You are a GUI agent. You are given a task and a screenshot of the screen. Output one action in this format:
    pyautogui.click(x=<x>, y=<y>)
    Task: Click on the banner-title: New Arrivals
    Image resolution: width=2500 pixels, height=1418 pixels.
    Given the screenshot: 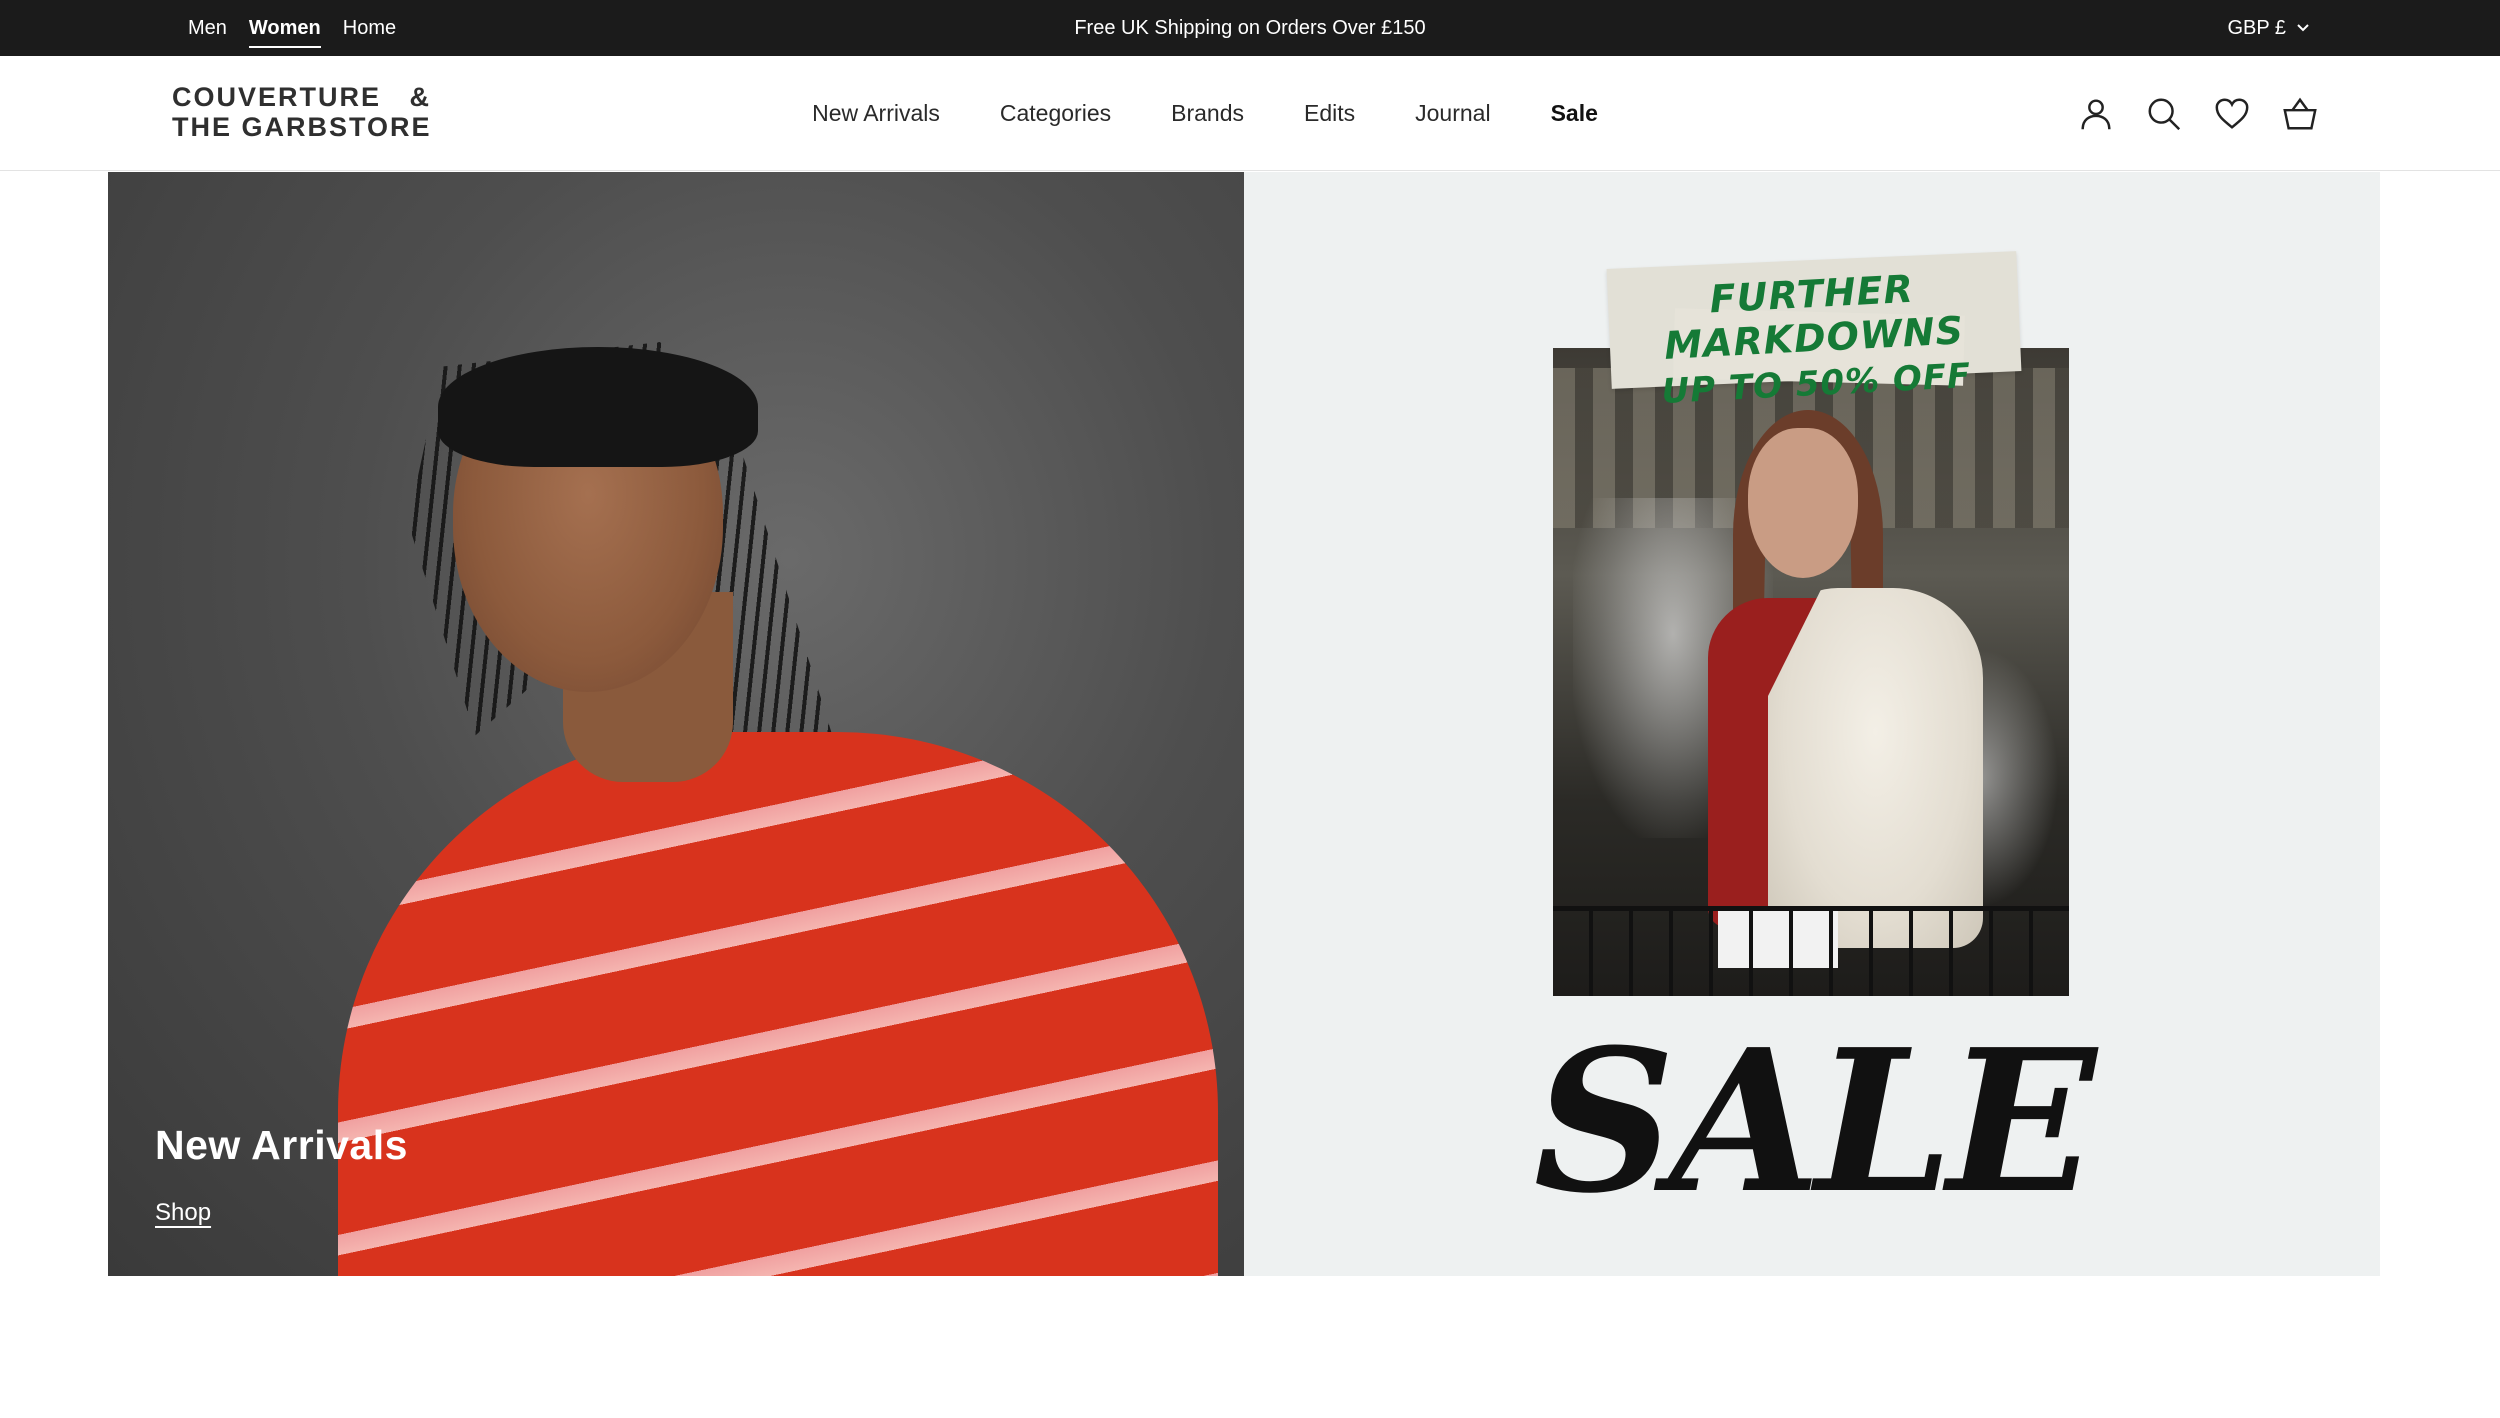 What is the action you would take?
    pyautogui.click(x=281, y=1145)
    